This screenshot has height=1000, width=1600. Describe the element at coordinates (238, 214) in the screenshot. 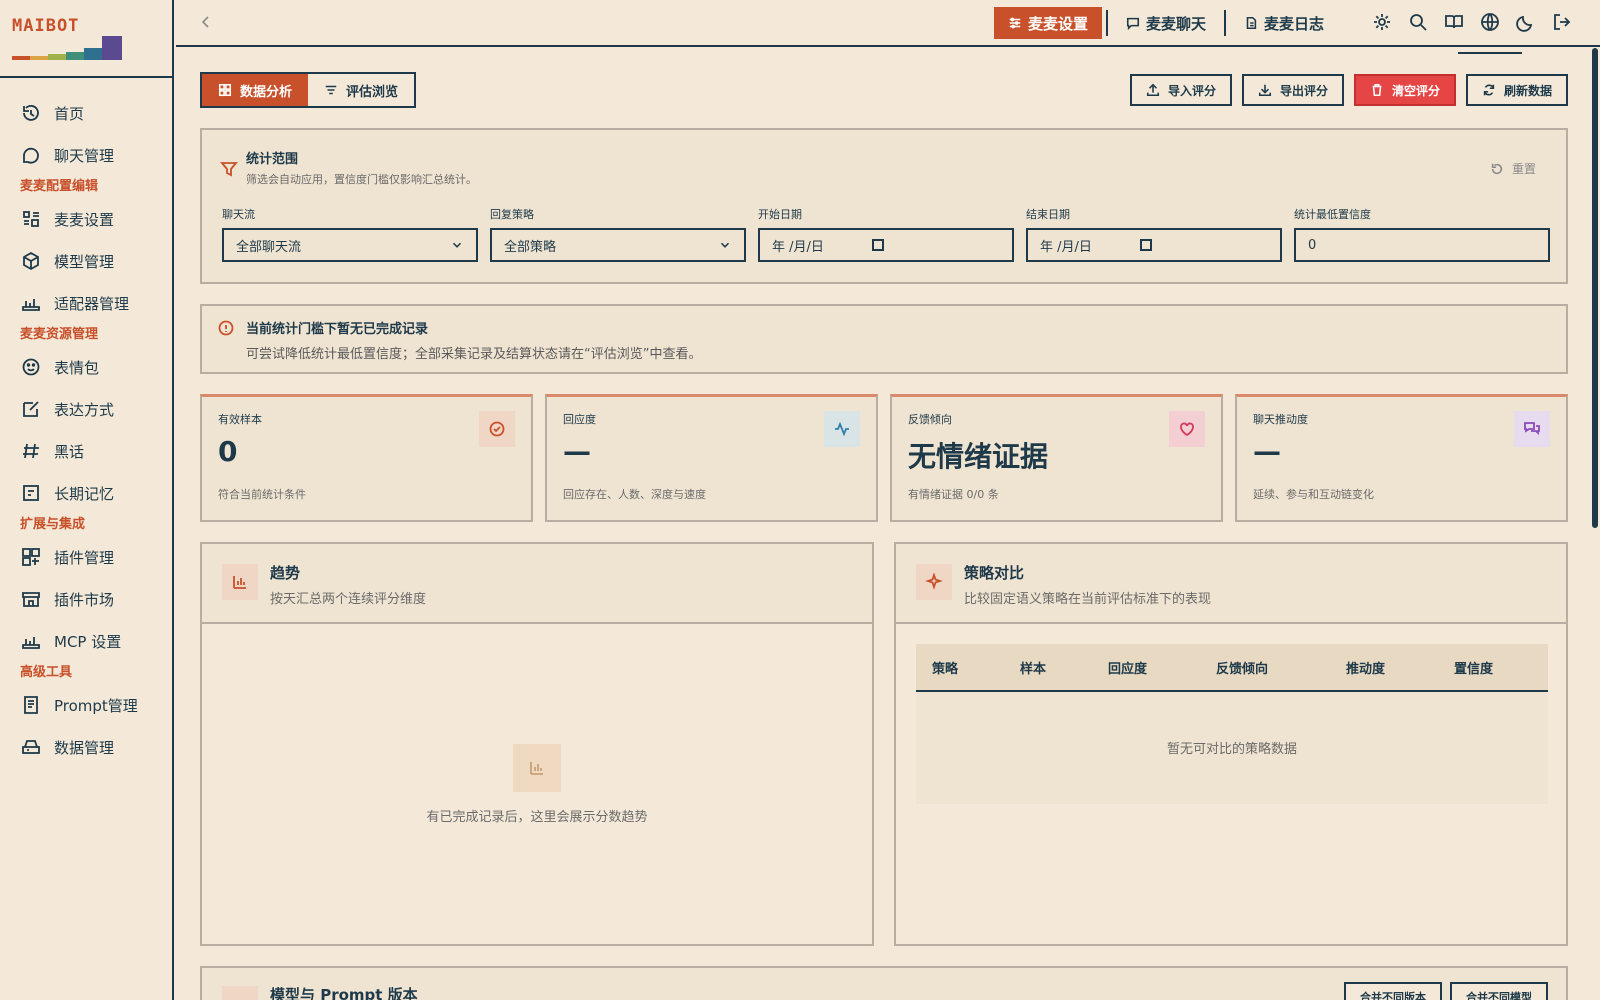

I see `stream-label: 聊天流` at that location.